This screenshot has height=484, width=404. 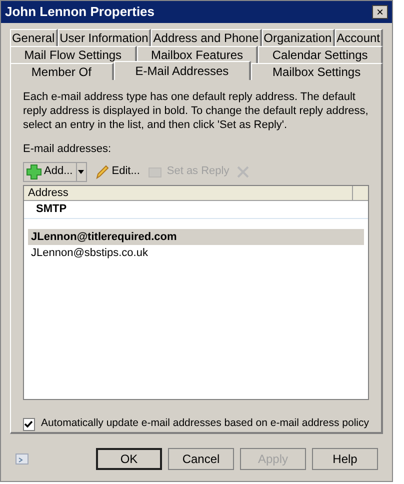 What do you see at coordinates (201, 459) in the screenshot?
I see `dialog-button: Cancel` at bounding box center [201, 459].